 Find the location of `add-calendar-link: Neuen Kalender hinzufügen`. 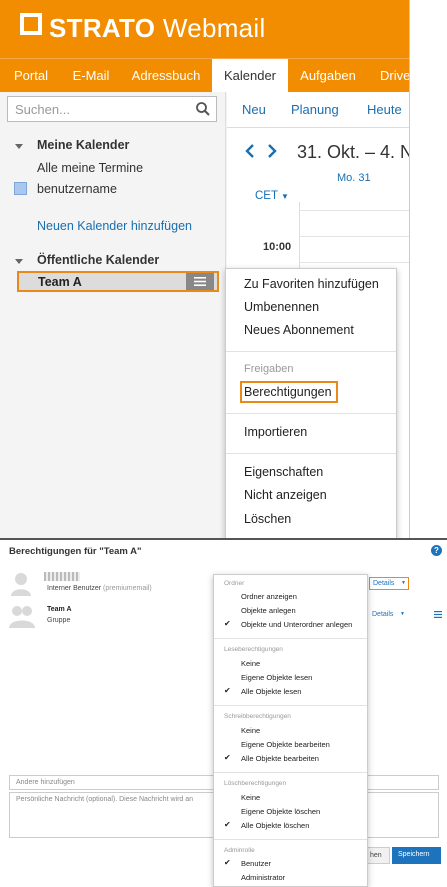

add-calendar-link: Neuen Kalender hinzufügen is located at coordinates (114, 226).